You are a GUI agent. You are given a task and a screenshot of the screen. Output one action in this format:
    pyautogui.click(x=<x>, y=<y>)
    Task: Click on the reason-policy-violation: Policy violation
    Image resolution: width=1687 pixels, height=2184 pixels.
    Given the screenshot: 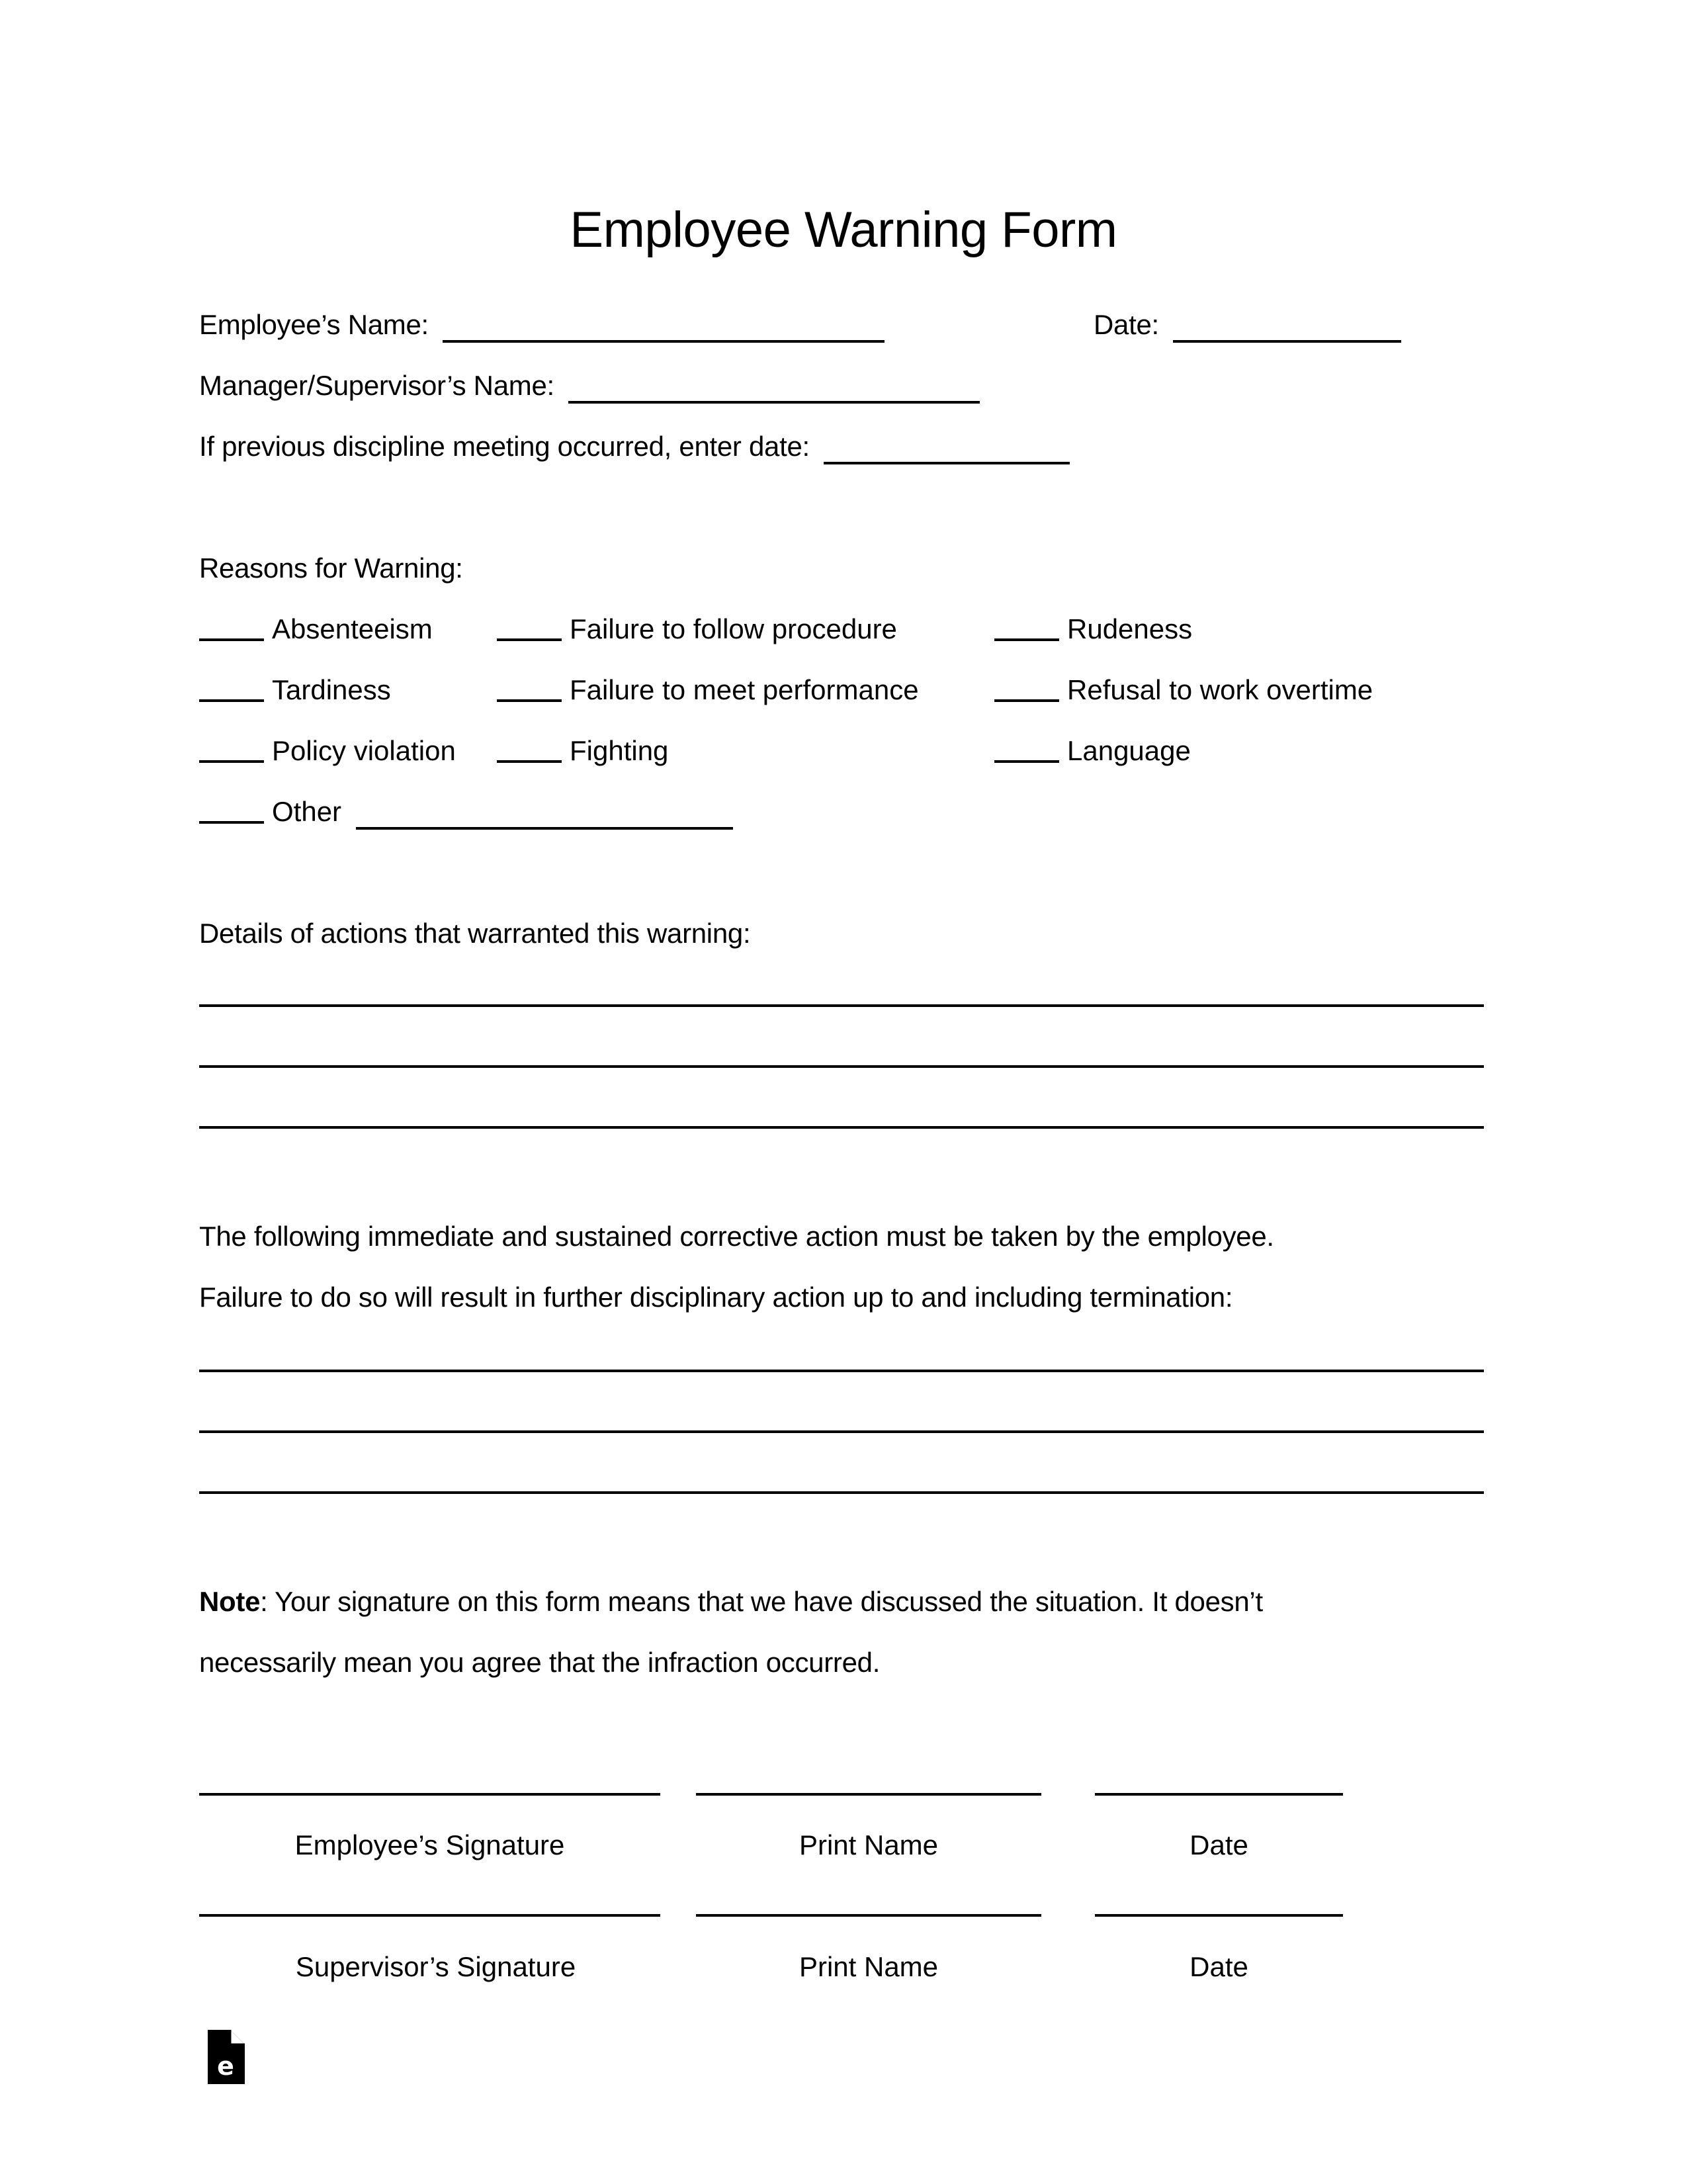 What is the action you would take?
    pyautogui.click(x=328, y=751)
    